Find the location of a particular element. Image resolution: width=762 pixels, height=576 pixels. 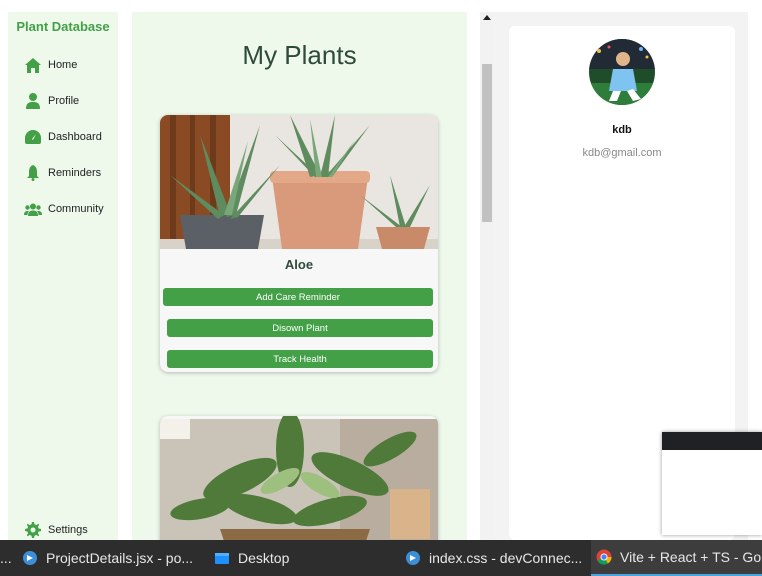

window-preview-thumbnail is located at coordinates (712, 483).